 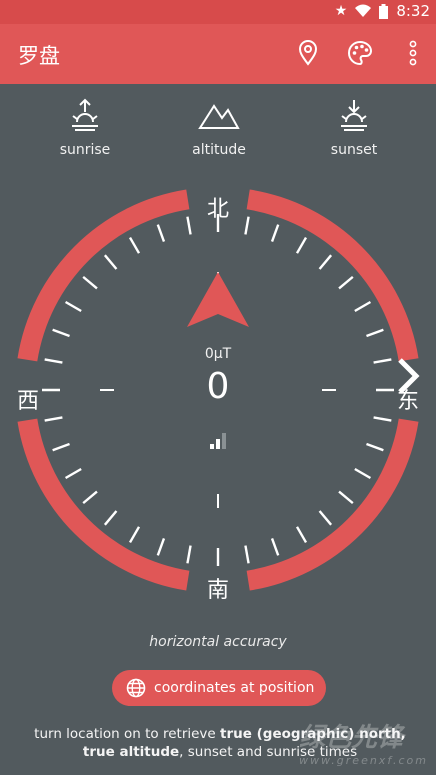 I want to click on star-icon: ★, so click(x=341, y=11).